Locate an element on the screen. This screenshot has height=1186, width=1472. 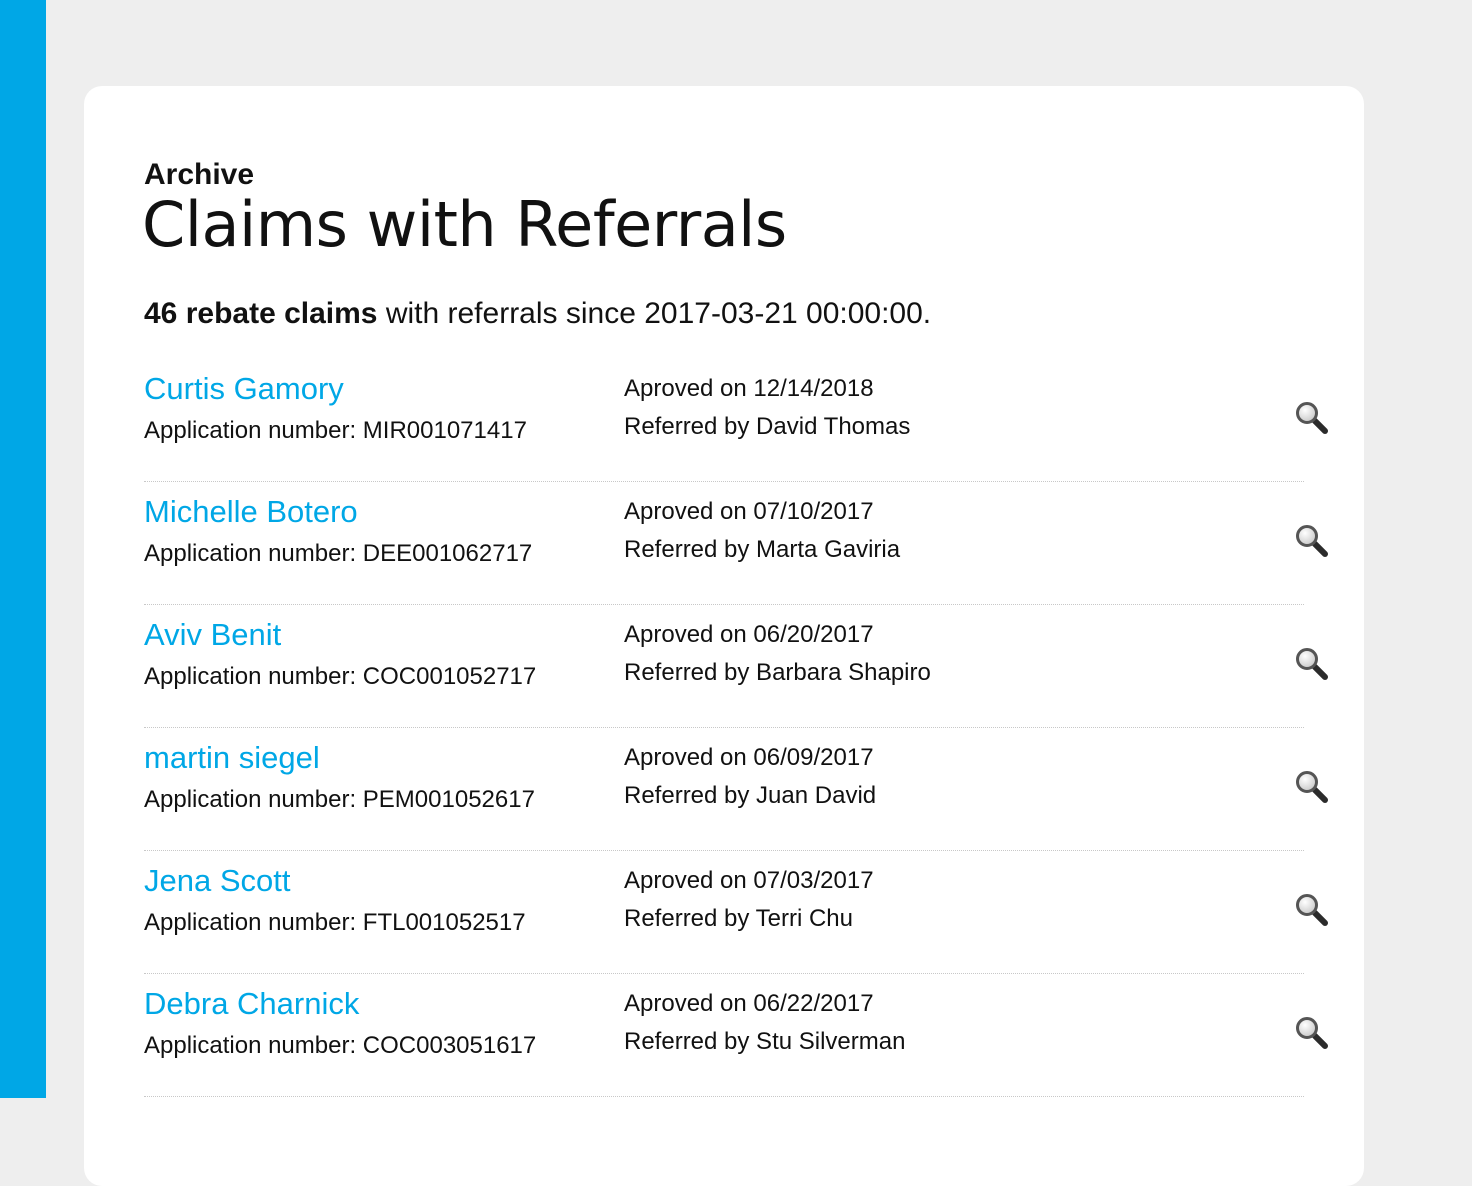
claimant-name-link: Curtis Gamory is located at coordinates (244, 389).